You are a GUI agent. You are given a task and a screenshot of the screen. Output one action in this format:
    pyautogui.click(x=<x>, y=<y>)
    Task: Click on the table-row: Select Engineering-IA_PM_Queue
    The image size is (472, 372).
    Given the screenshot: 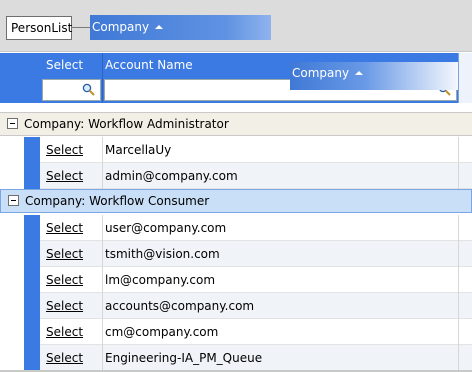 What is the action you would take?
    pyautogui.click(x=236, y=358)
    